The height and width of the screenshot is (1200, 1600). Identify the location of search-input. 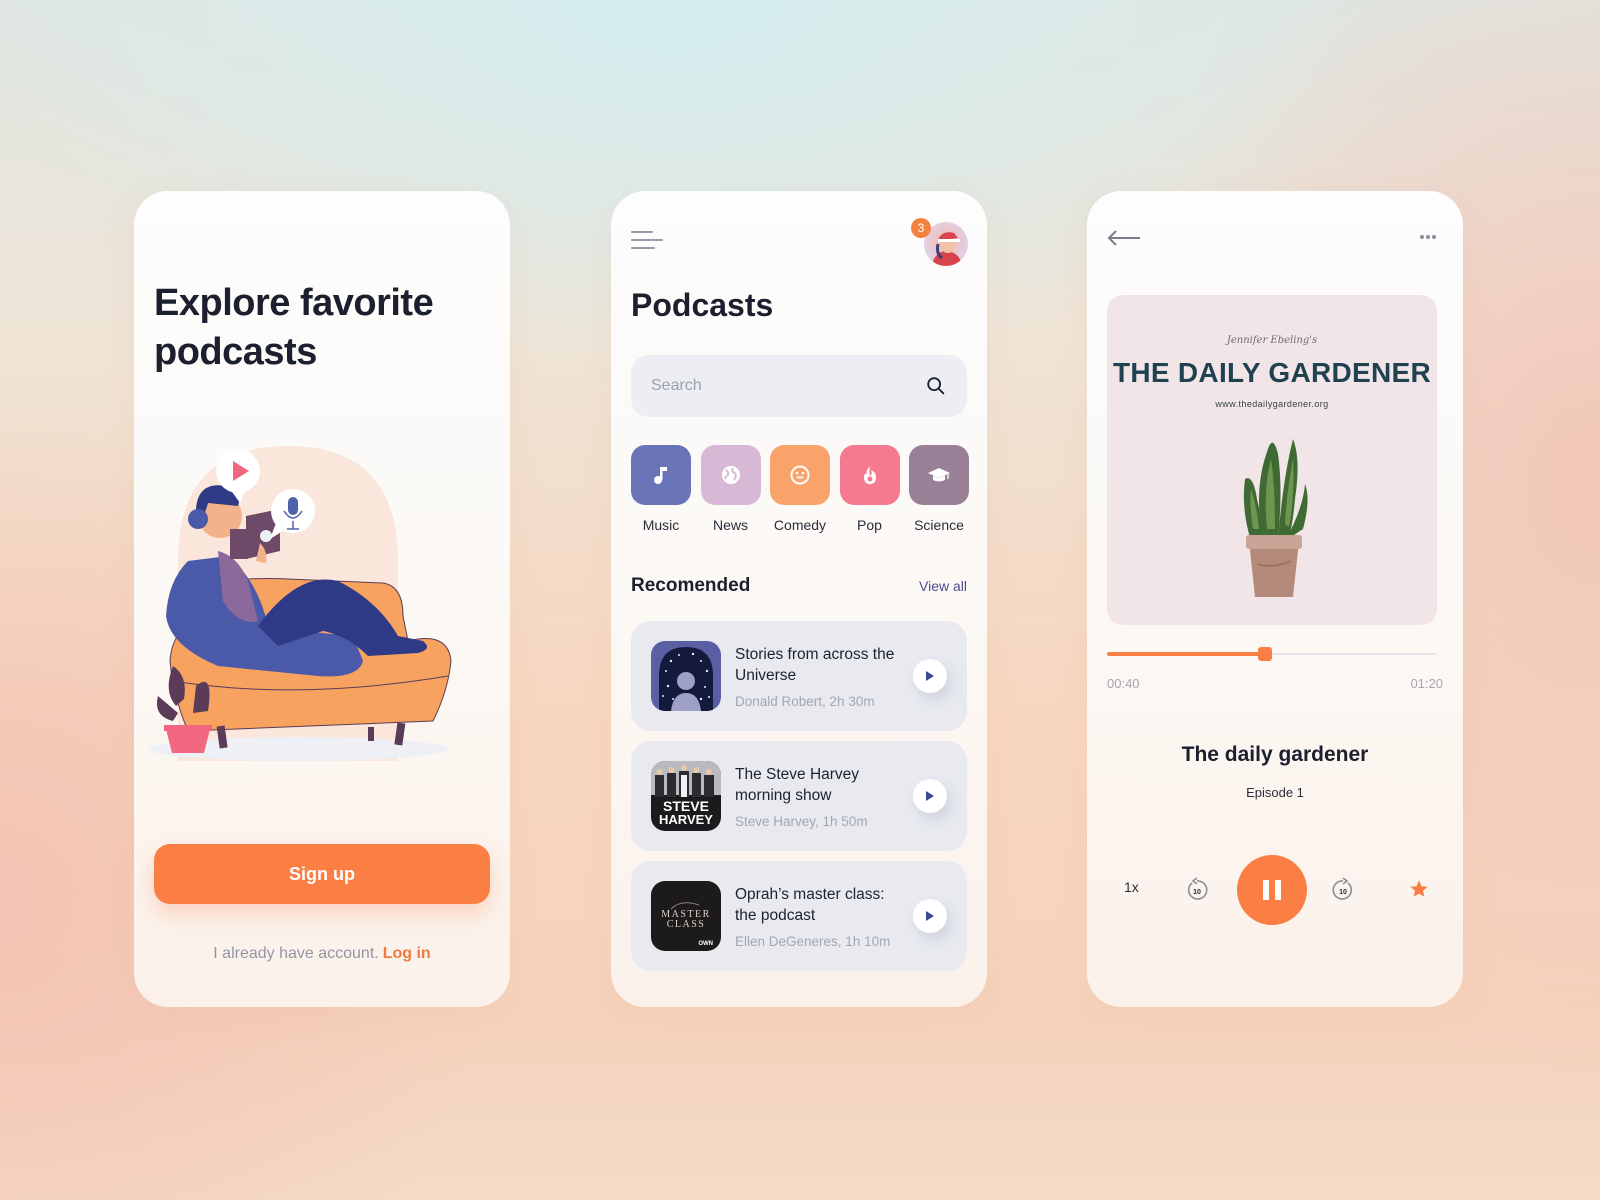
(788, 386).